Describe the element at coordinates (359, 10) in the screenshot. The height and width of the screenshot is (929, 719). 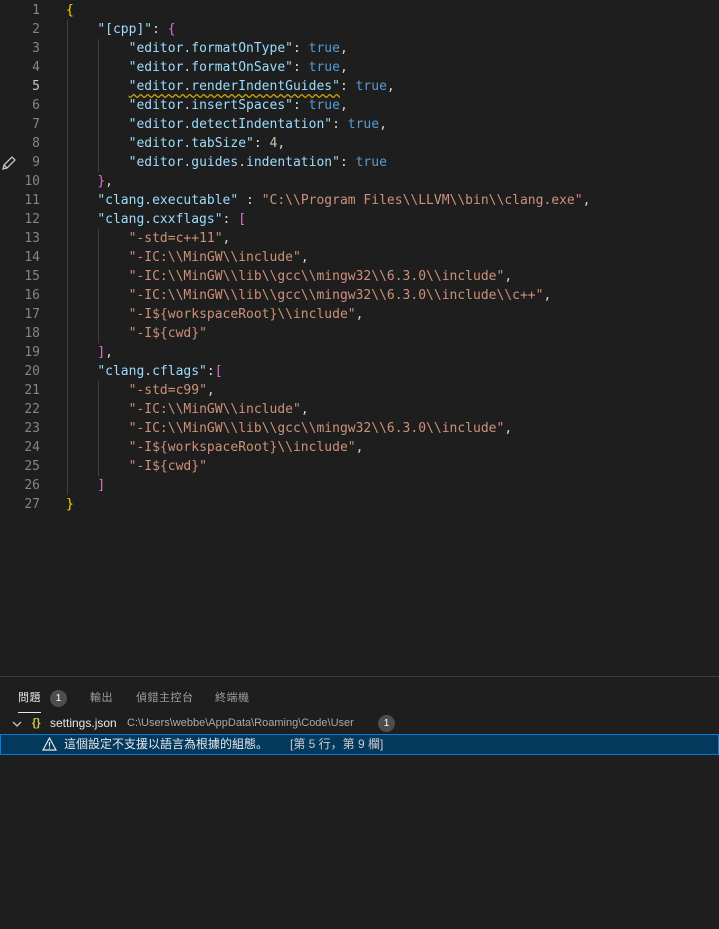
I see `code-line: 1{` at that location.